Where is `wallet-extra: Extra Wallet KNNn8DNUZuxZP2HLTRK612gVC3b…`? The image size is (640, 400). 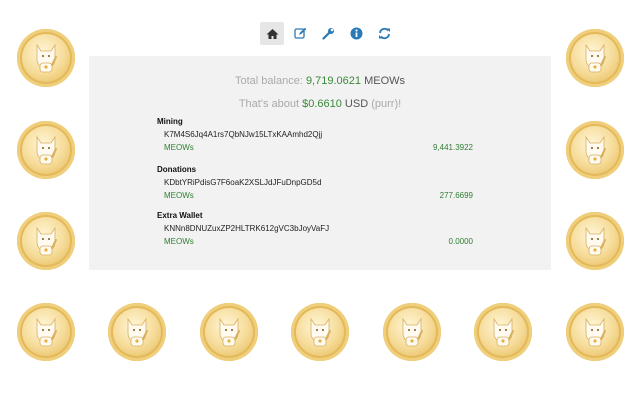
wallet-extra: Extra Wallet KNNn8DNUZuxZP2HLTRK612gVC3b… is located at coordinates (315, 228).